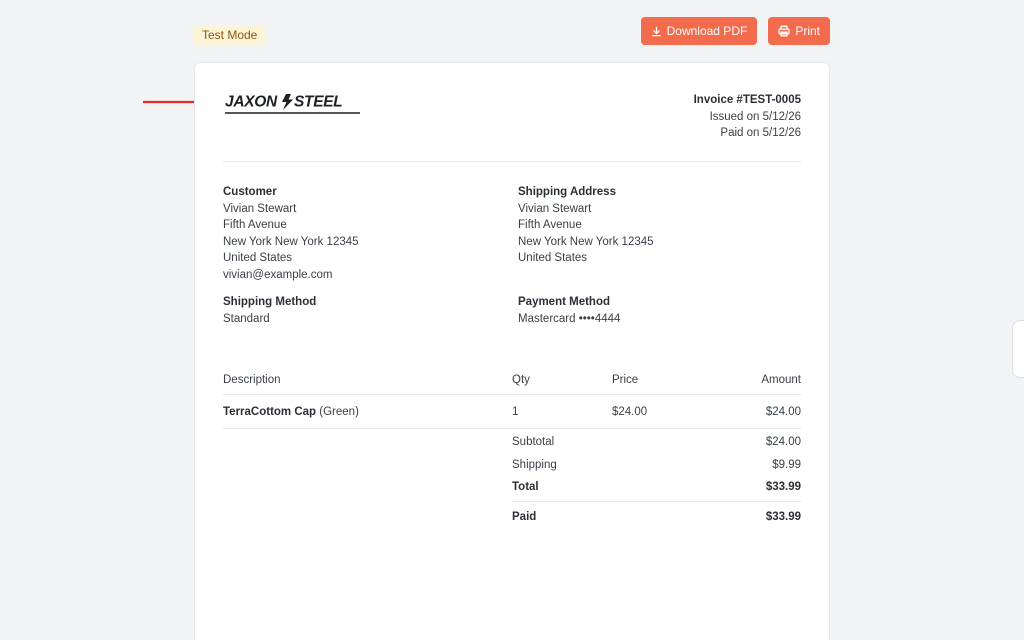 The height and width of the screenshot is (640, 1024). Describe the element at coordinates (783, 487) in the screenshot. I see `total-value: $33.99` at that location.